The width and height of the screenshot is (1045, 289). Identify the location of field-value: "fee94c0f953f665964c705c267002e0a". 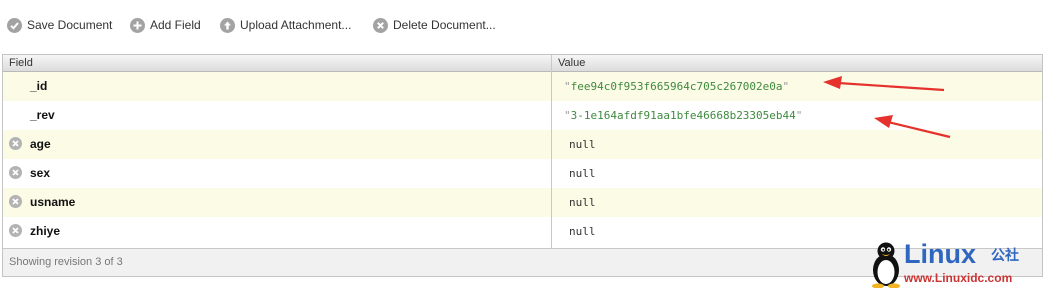
(676, 86).